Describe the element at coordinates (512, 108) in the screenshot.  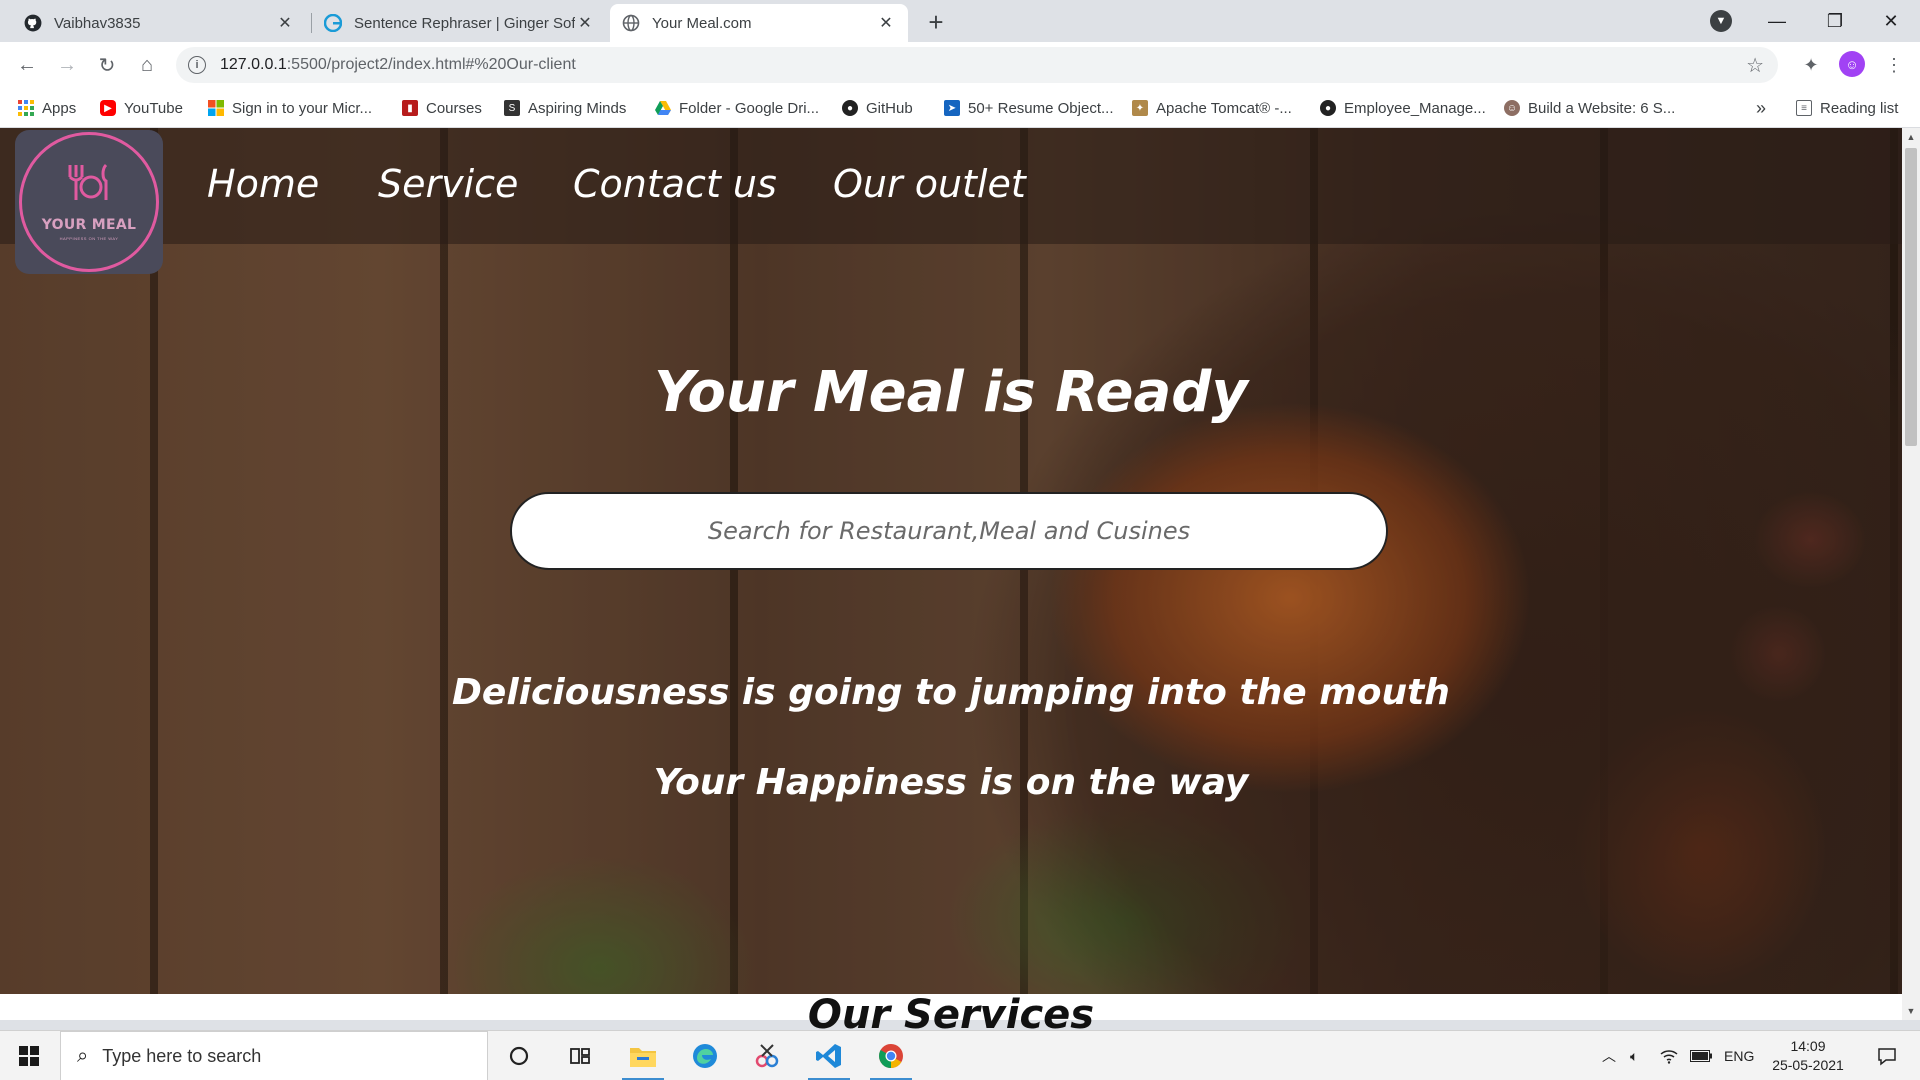
I see `aspiring-minds-icon: S` at that location.